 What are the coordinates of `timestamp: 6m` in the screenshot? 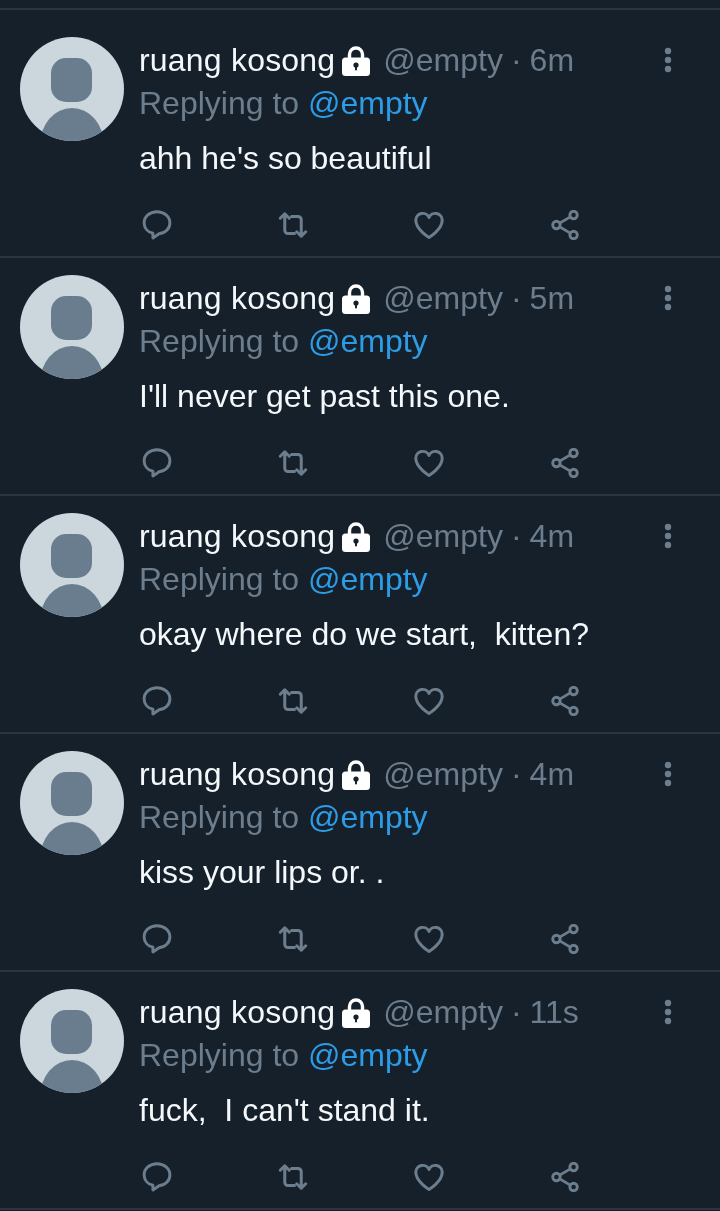 It's located at (552, 60).